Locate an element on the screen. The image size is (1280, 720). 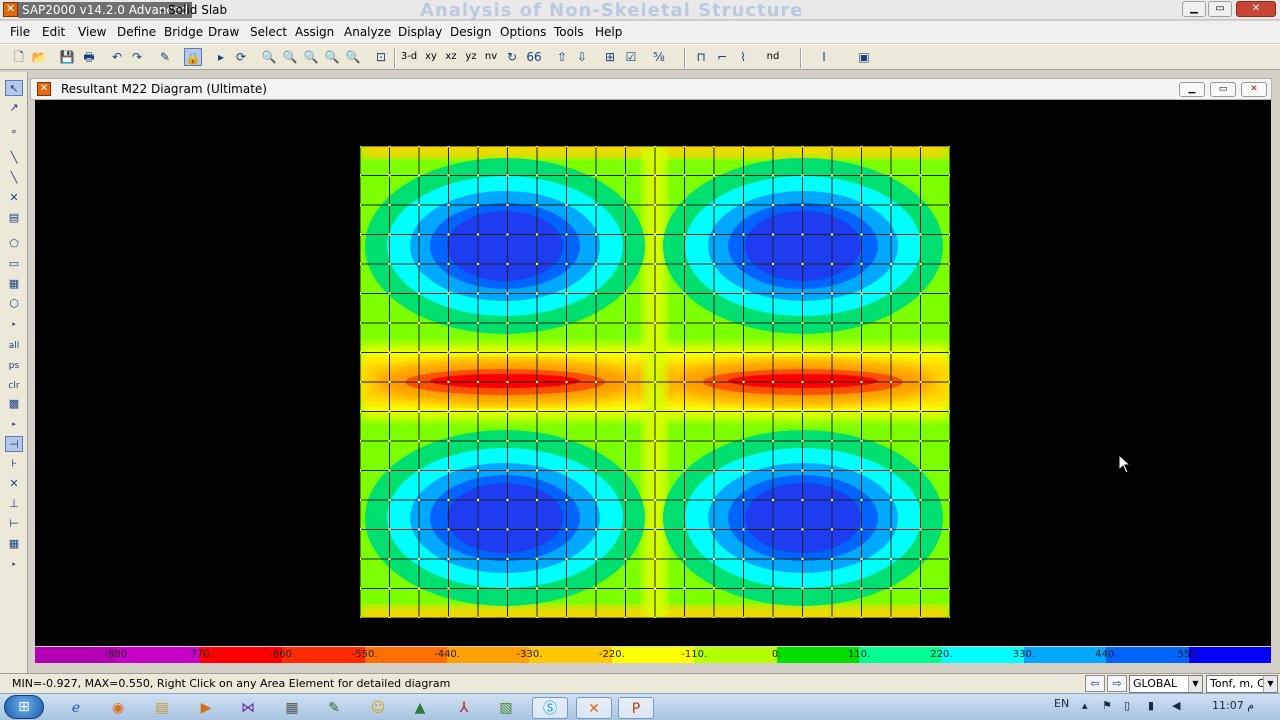
menu-display: Display is located at coordinates (420, 32).